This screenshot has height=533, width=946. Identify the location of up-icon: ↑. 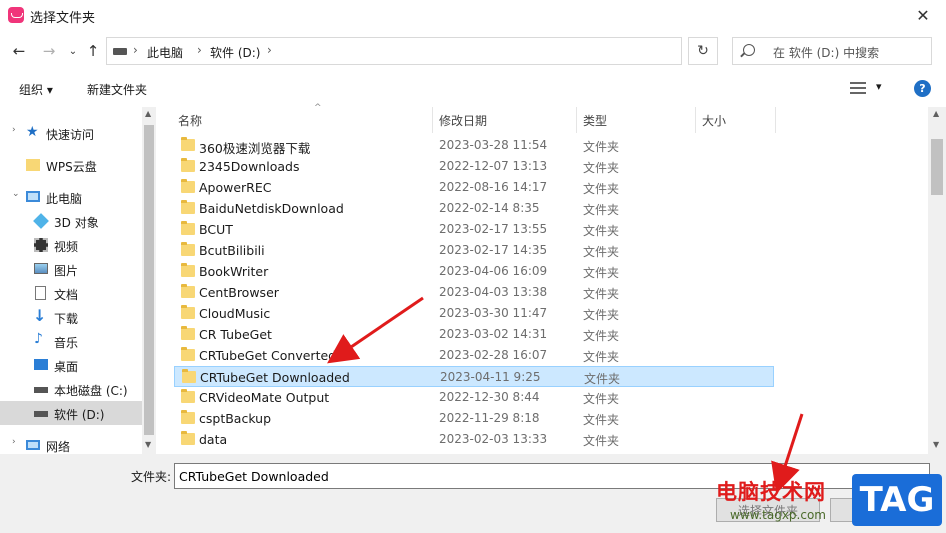
(93, 51).